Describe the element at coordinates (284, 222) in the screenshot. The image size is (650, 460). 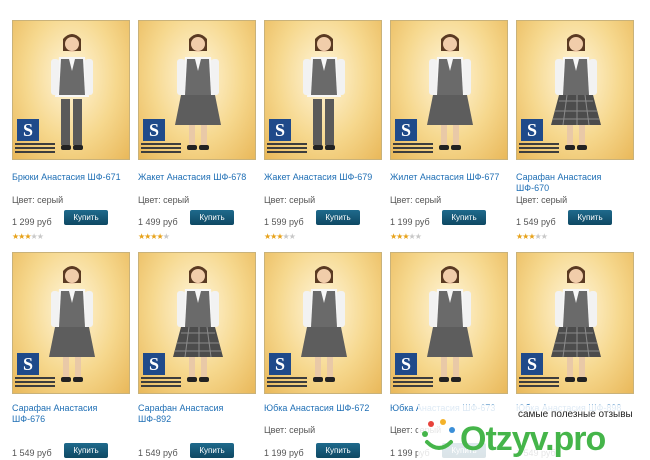
I see `product-price: 1 599 руб` at that location.